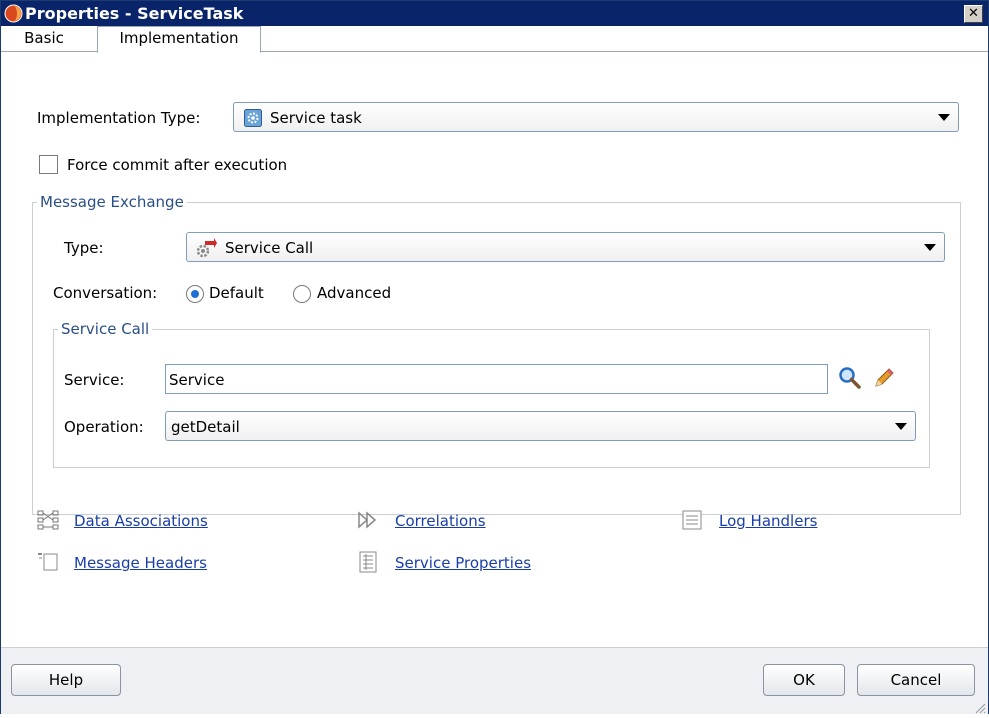 Image resolution: width=989 pixels, height=718 pixels. Describe the element at coordinates (884, 378) in the screenshot. I see `edit-icon` at that location.